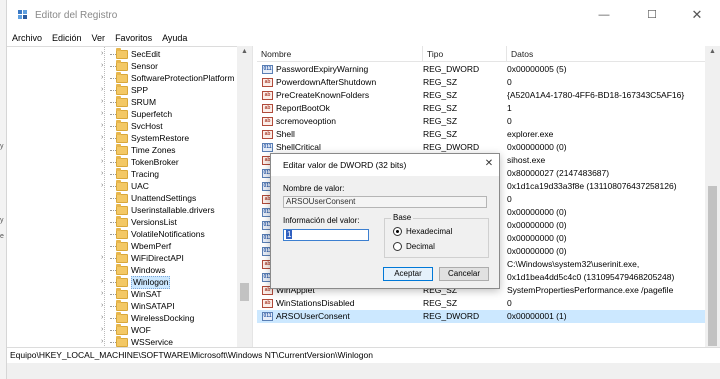  What do you see at coordinates (125, 174) in the screenshot?
I see `tree-item: › Tracing` at bounding box center [125, 174].